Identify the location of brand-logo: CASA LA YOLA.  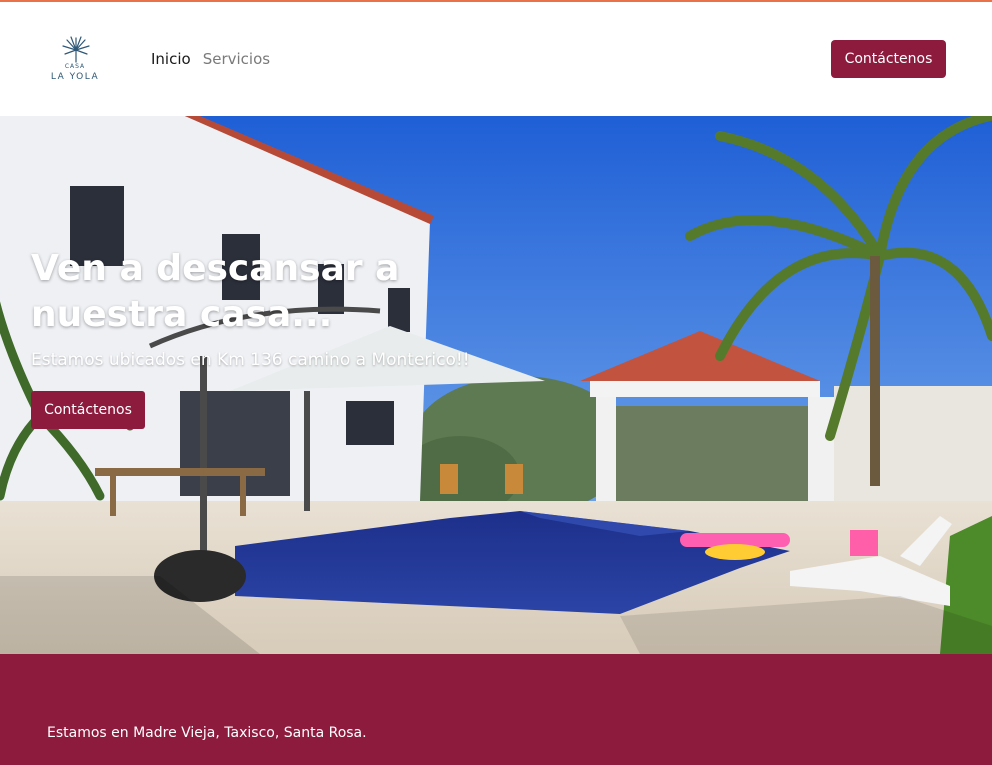
(76, 62).